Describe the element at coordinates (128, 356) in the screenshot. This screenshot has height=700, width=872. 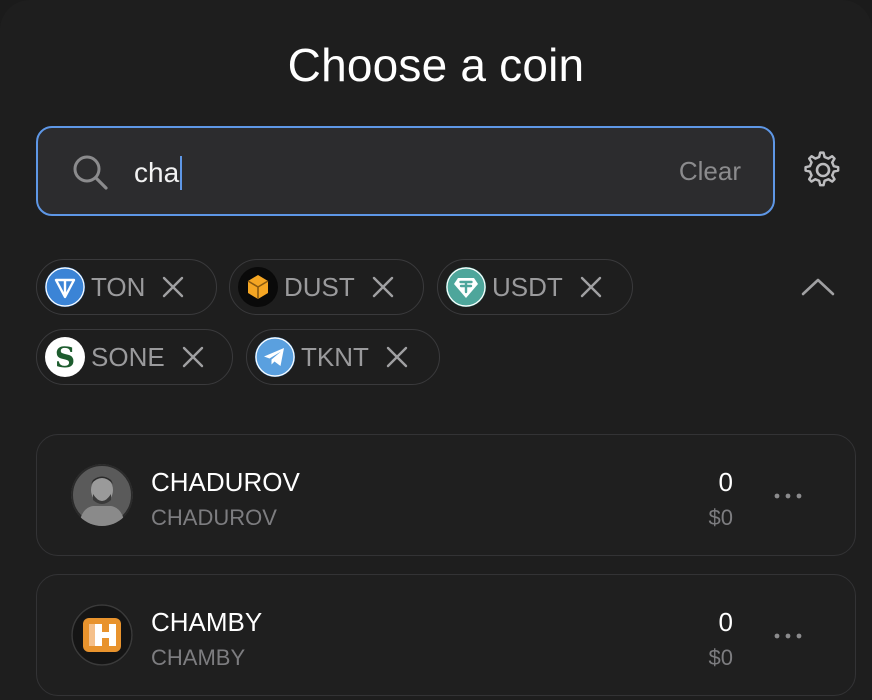
I see `token-chip-label: SONE` at that location.